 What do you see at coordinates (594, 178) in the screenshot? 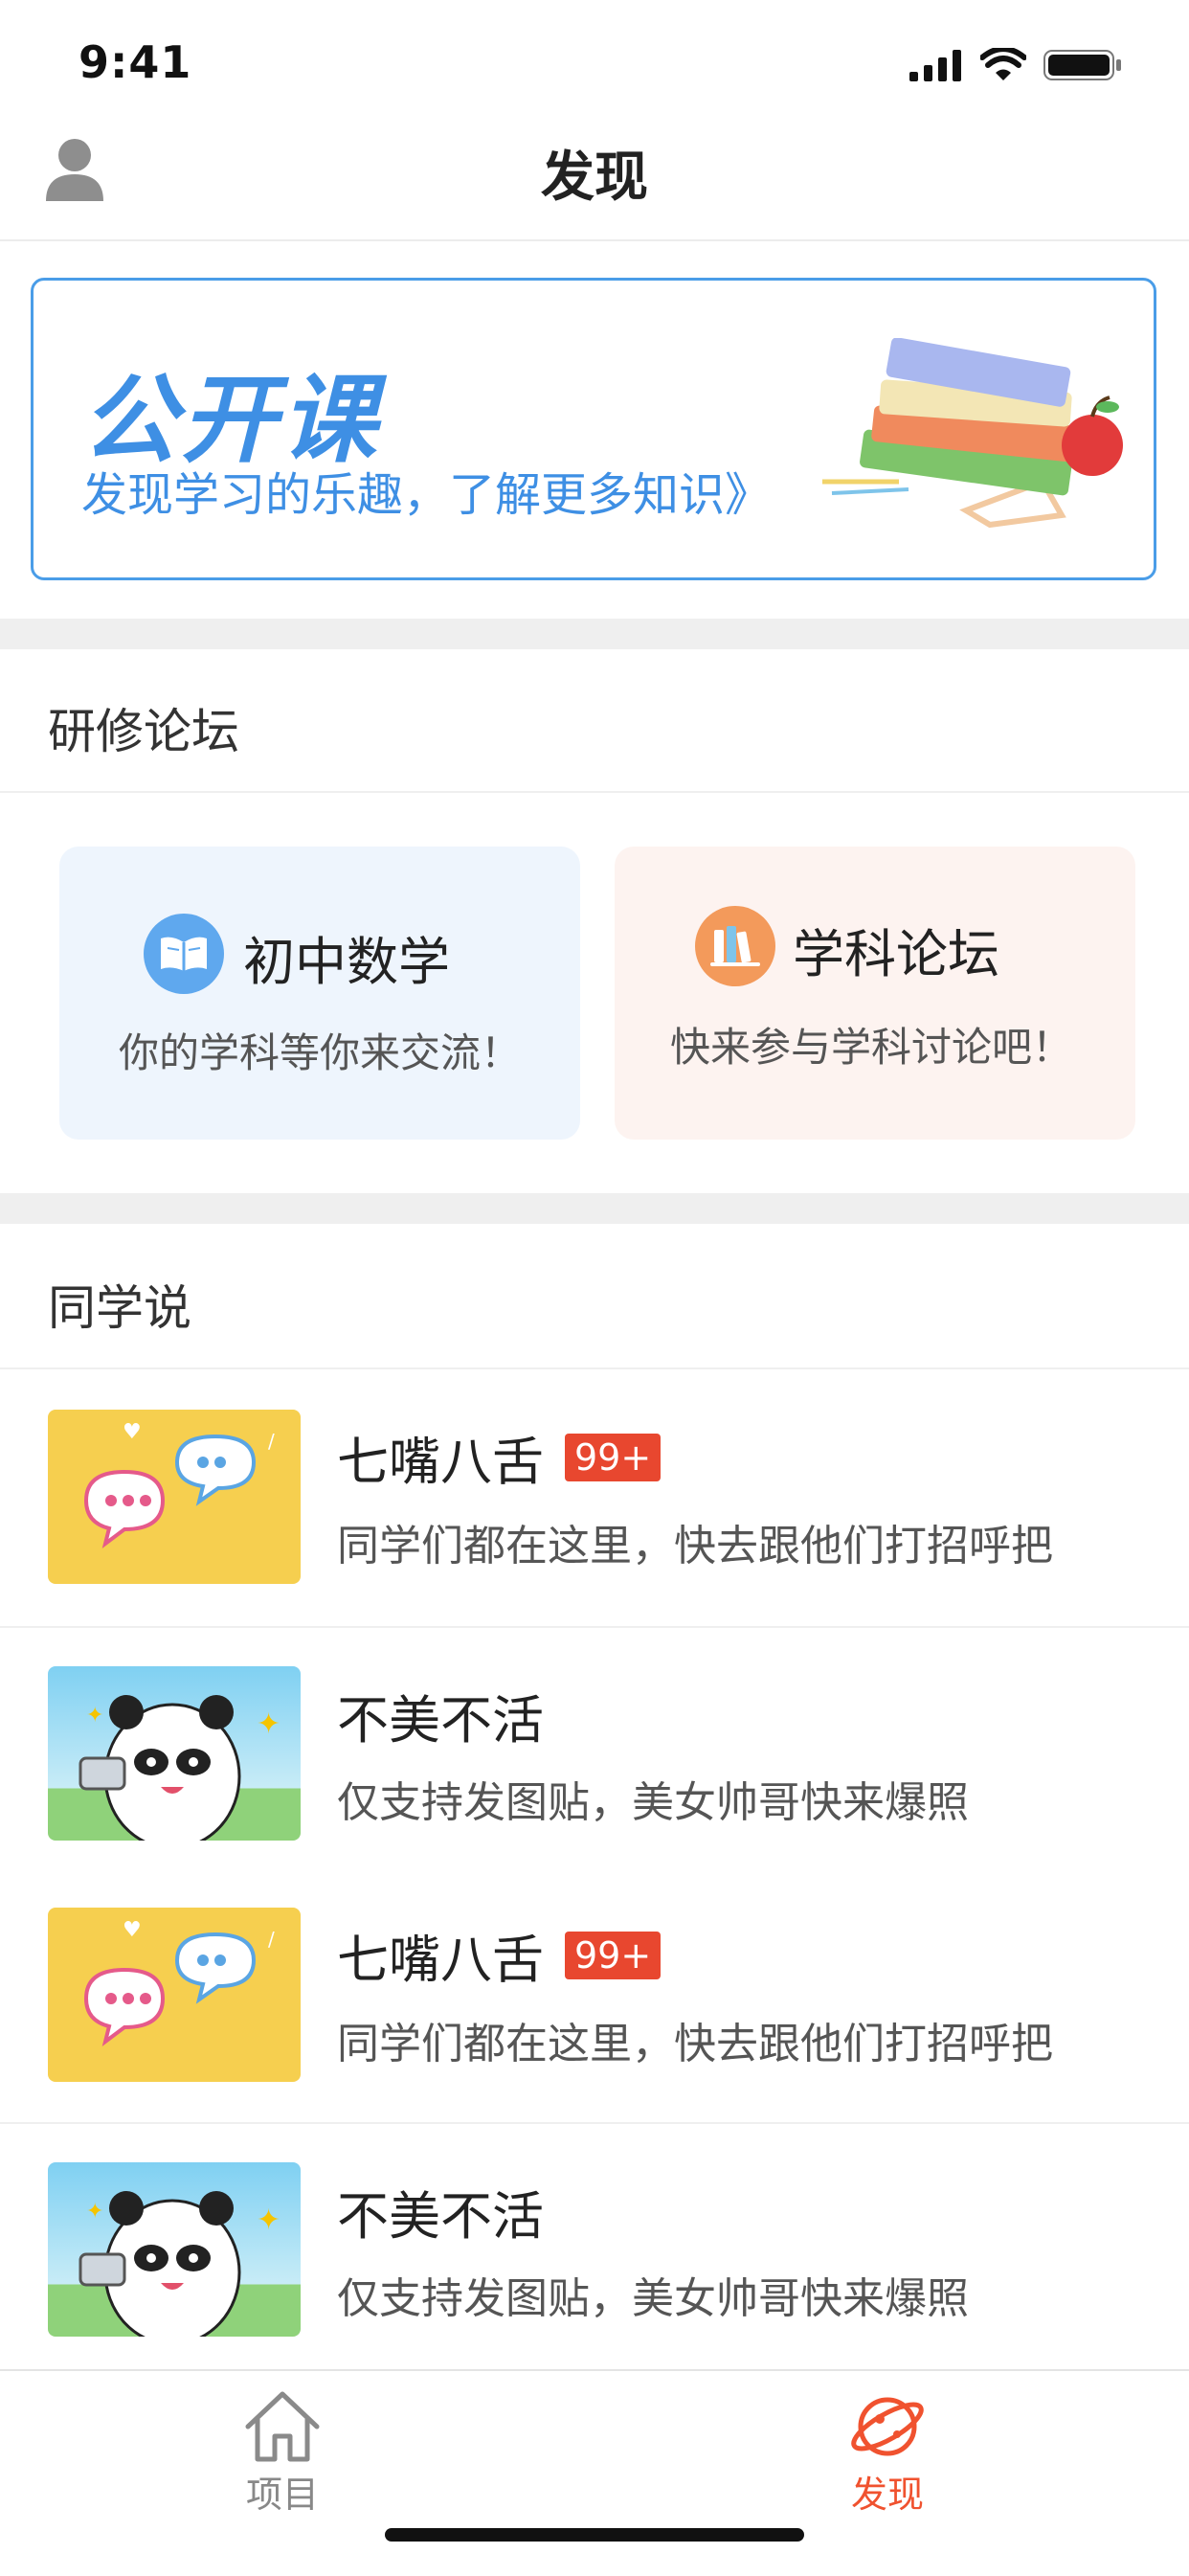
I see `page-title: 发现` at bounding box center [594, 178].